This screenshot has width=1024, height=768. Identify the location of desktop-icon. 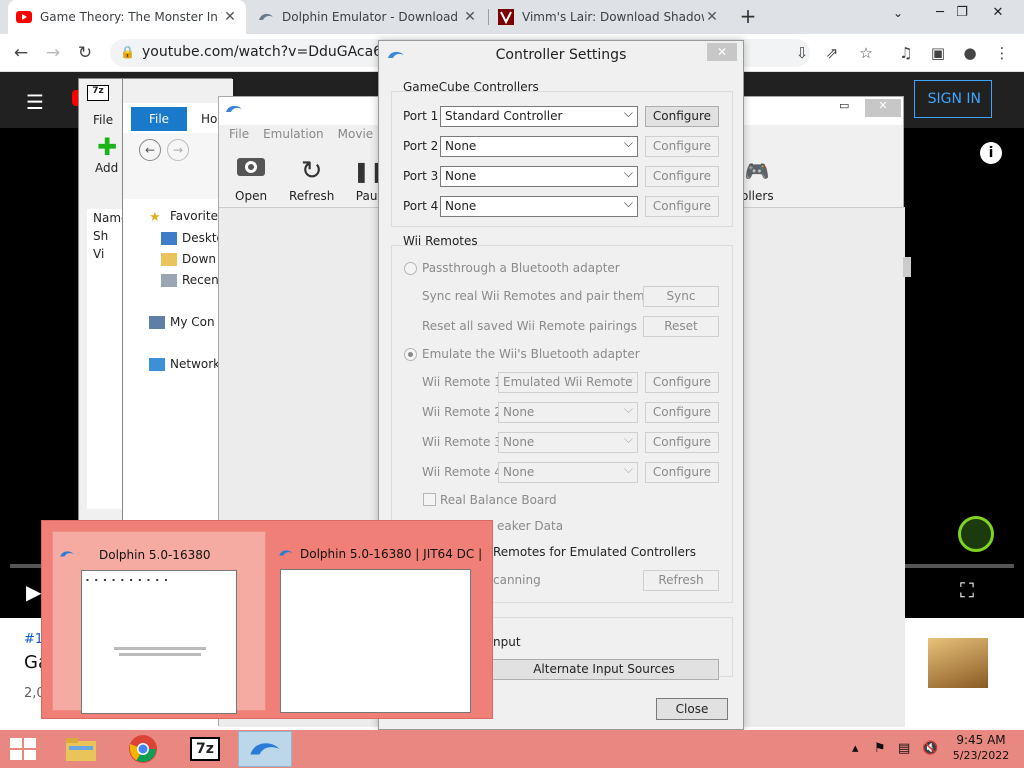
(169, 238).